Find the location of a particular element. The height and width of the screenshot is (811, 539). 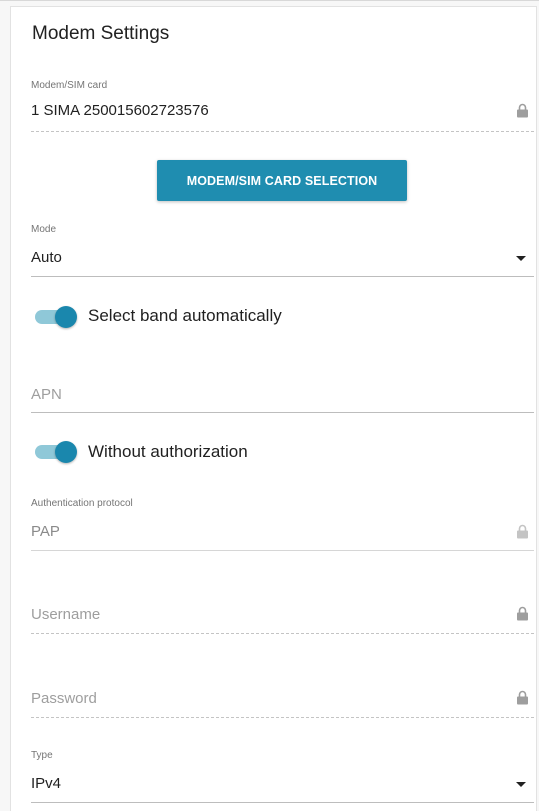

without-authorization-toggle is located at coordinates (56, 452).